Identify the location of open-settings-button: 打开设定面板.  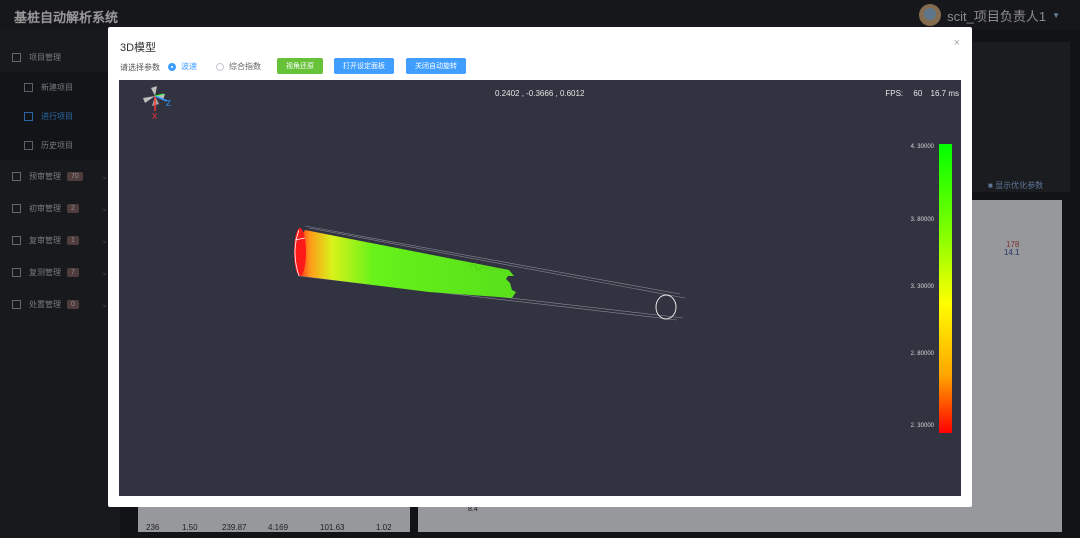
(364, 66).